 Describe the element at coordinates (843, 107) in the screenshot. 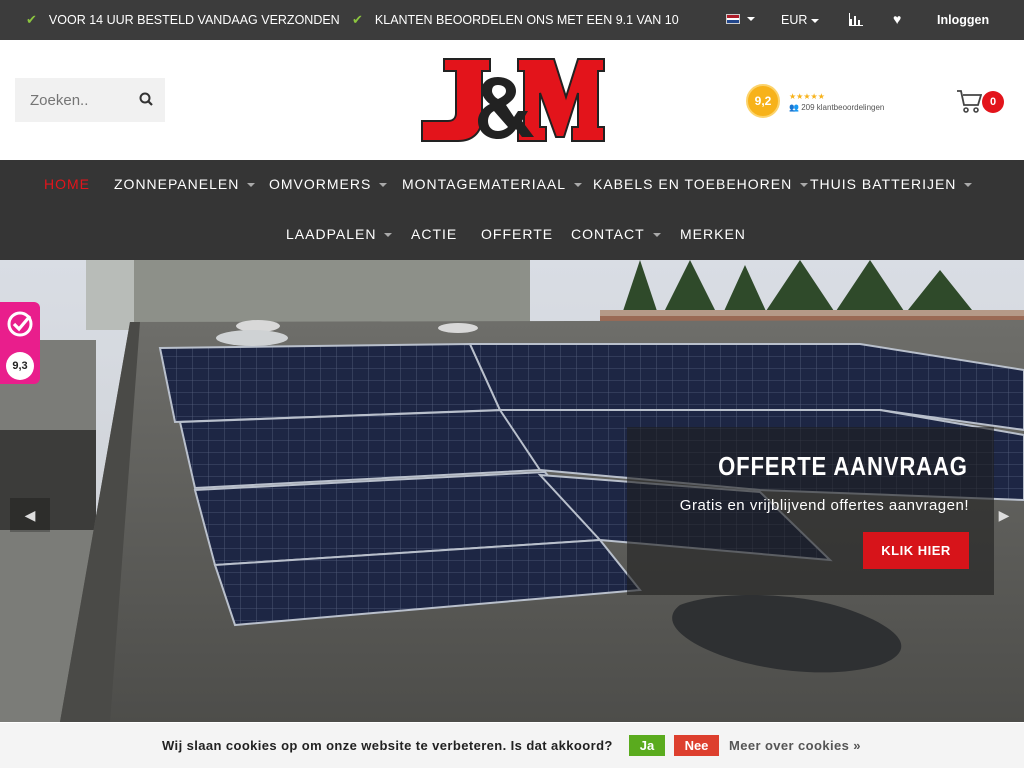

I see `review-count: 209 klantbeoordelingen` at that location.